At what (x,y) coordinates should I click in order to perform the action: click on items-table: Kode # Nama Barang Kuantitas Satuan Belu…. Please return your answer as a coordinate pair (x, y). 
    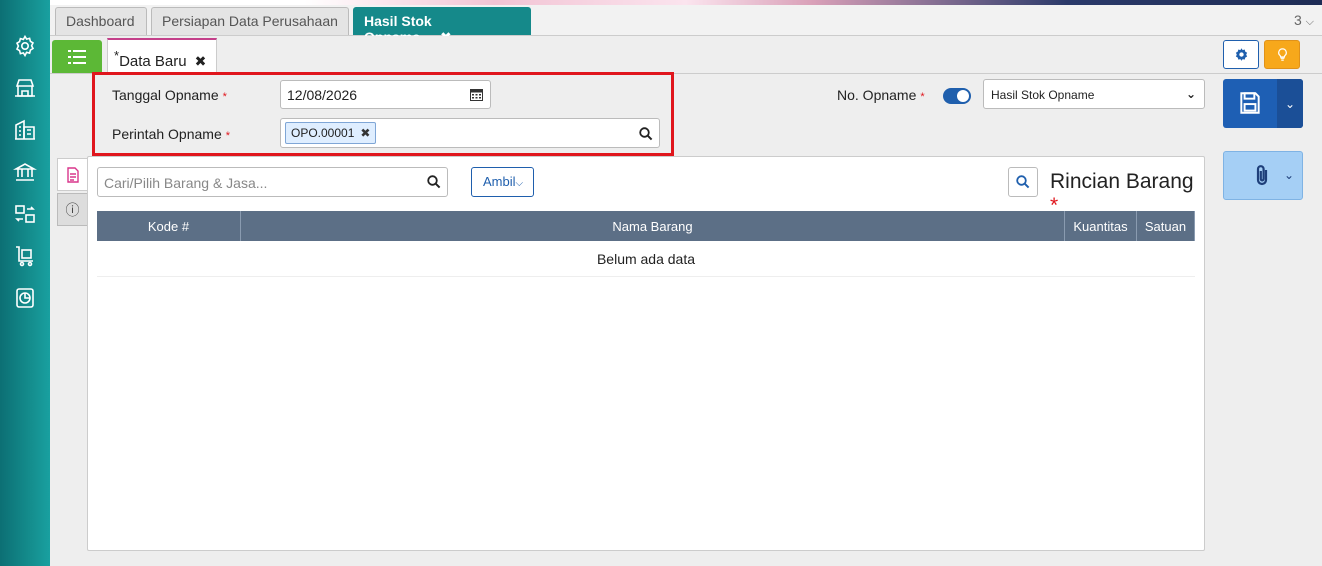
    Looking at the image, I should click on (646, 244).